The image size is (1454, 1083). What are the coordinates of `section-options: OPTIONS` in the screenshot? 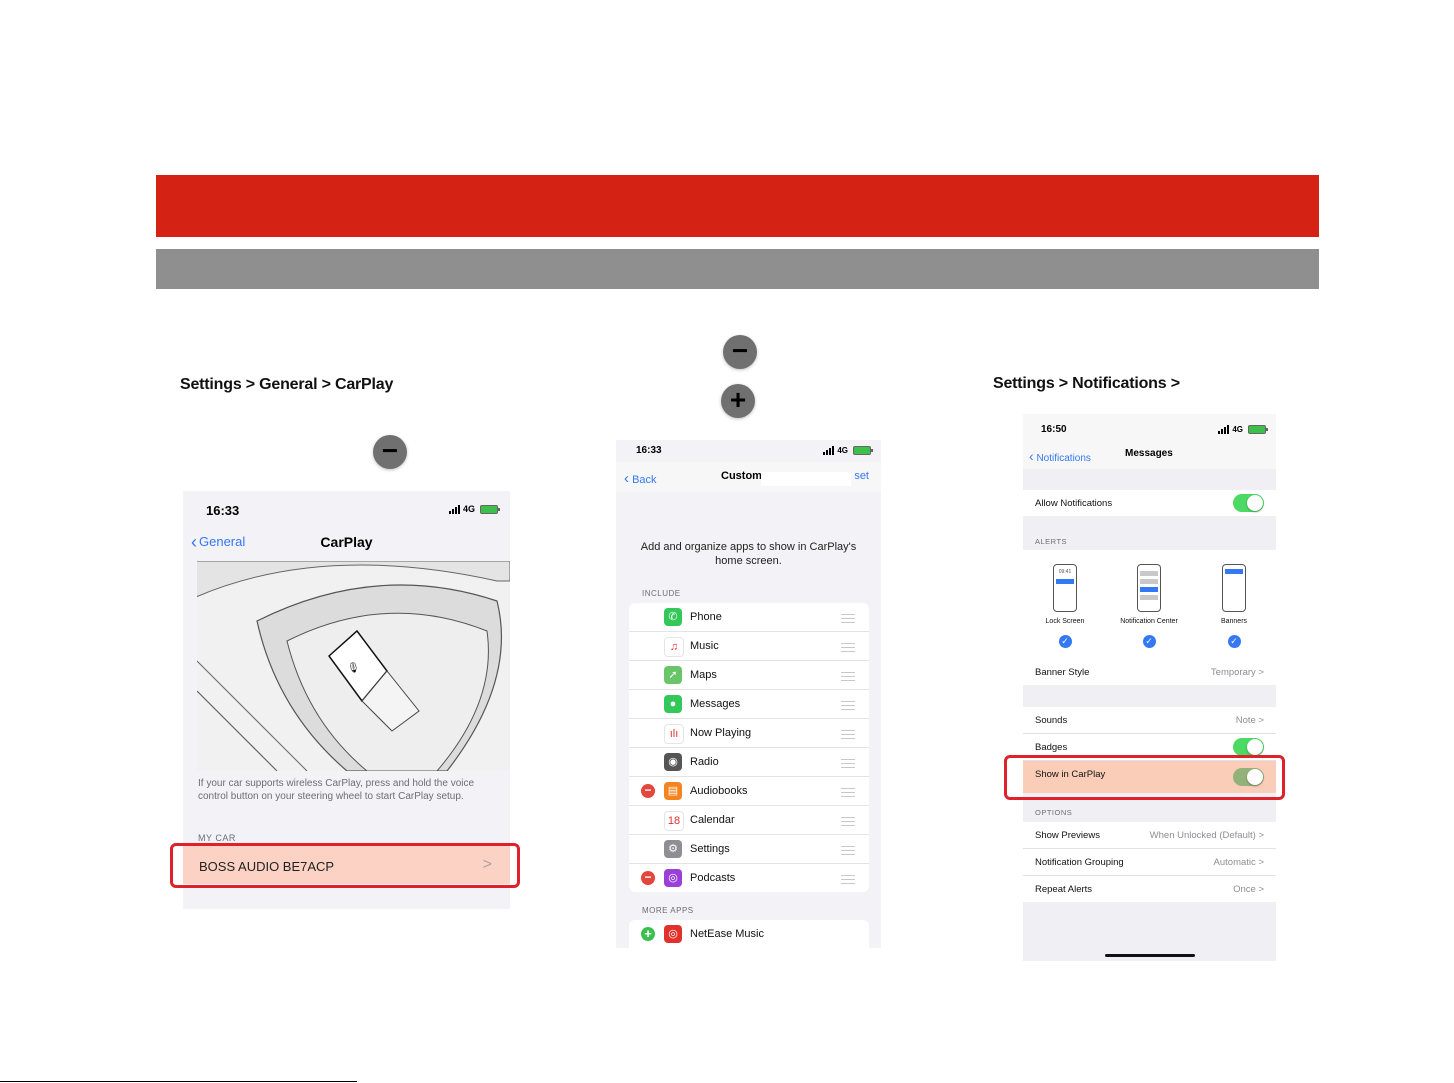 It's located at (1054, 812).